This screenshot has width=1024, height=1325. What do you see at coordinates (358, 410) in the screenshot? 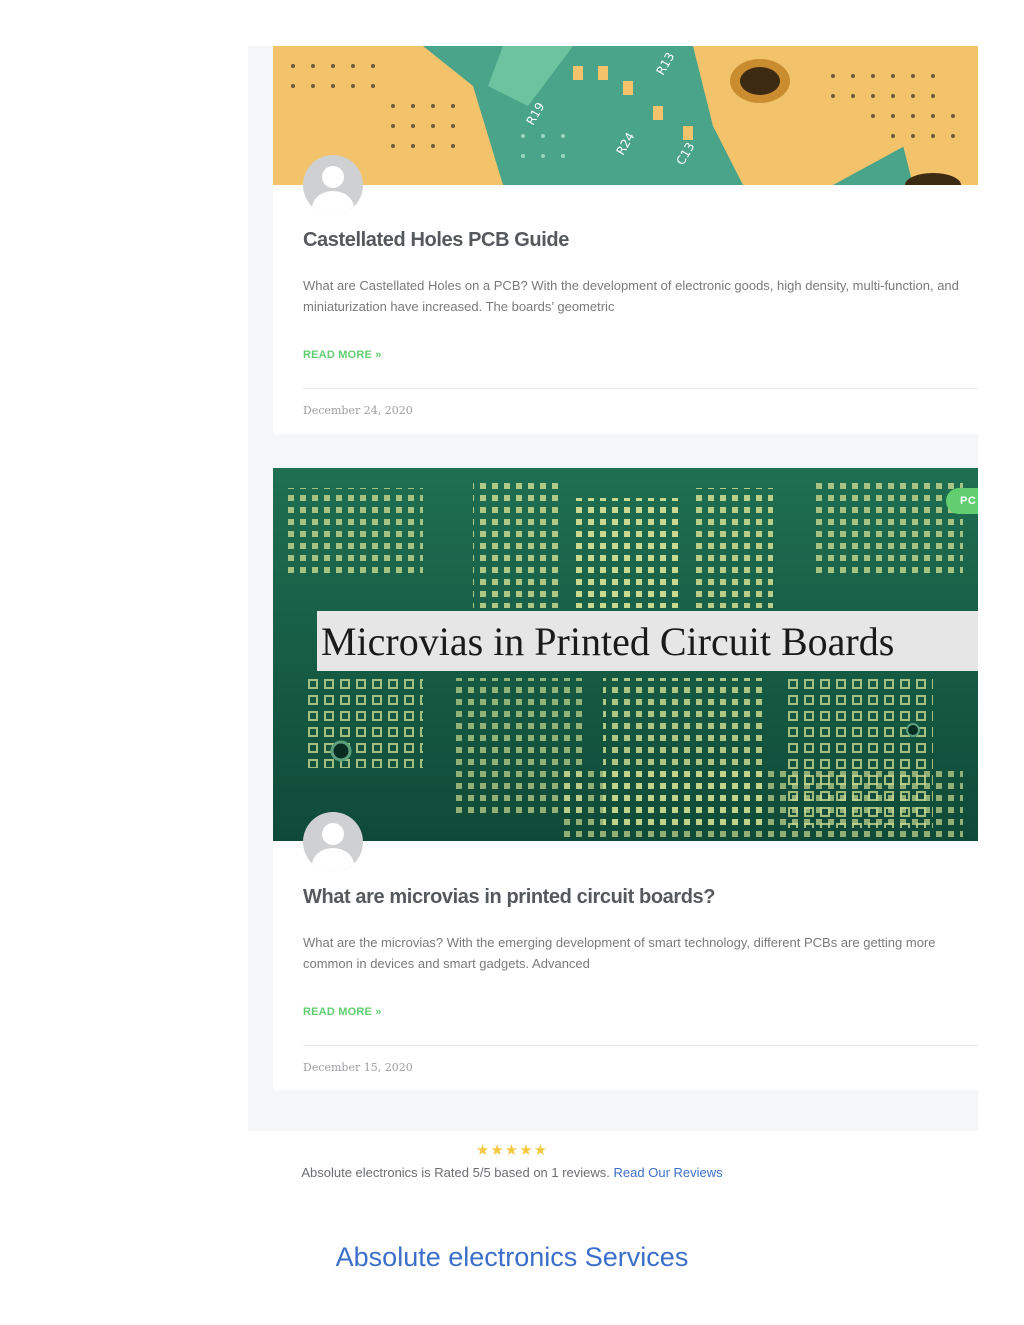
I see `post-date: December 24, 2020` at bounding box center [358, 410].